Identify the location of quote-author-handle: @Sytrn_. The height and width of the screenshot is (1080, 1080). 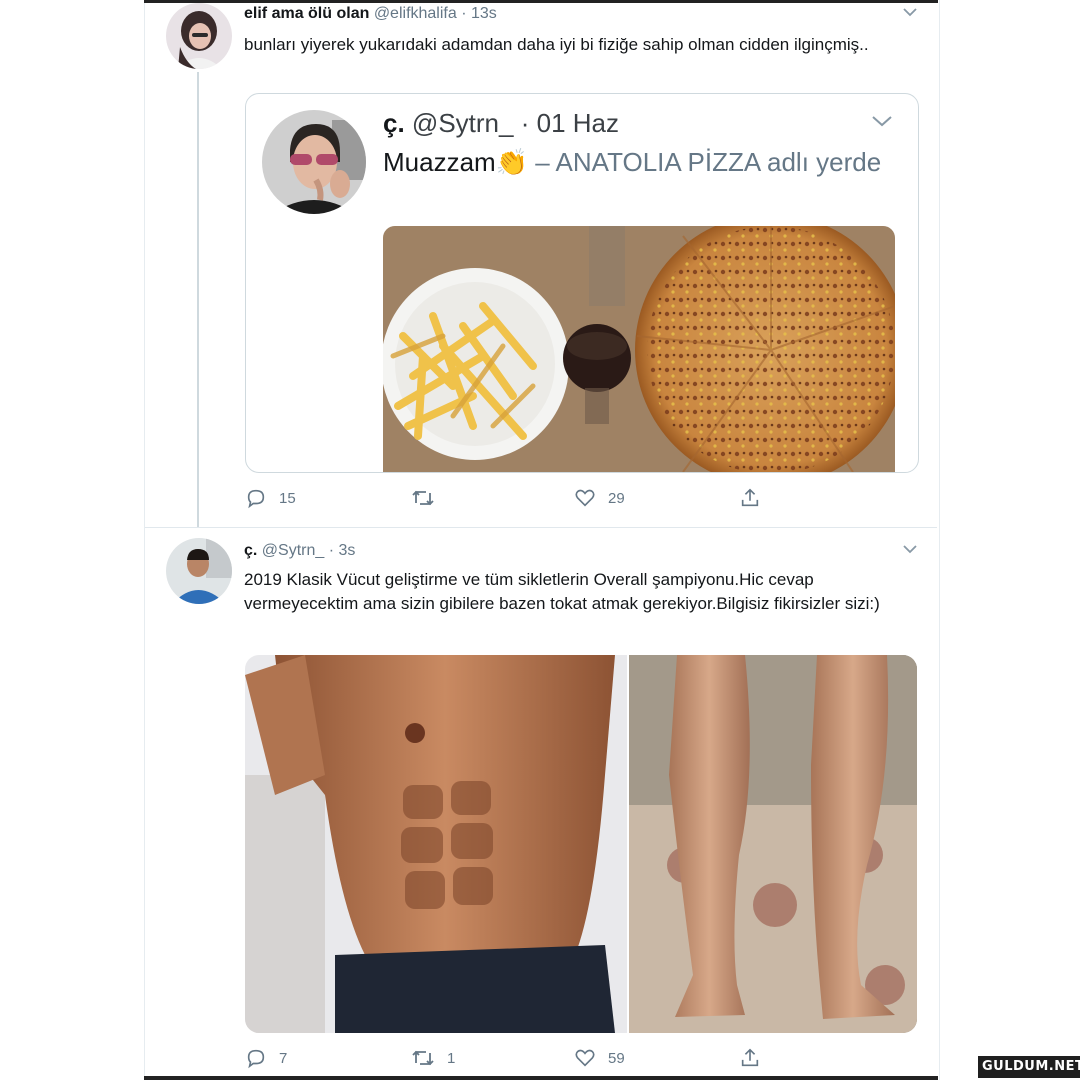
(463, 123).